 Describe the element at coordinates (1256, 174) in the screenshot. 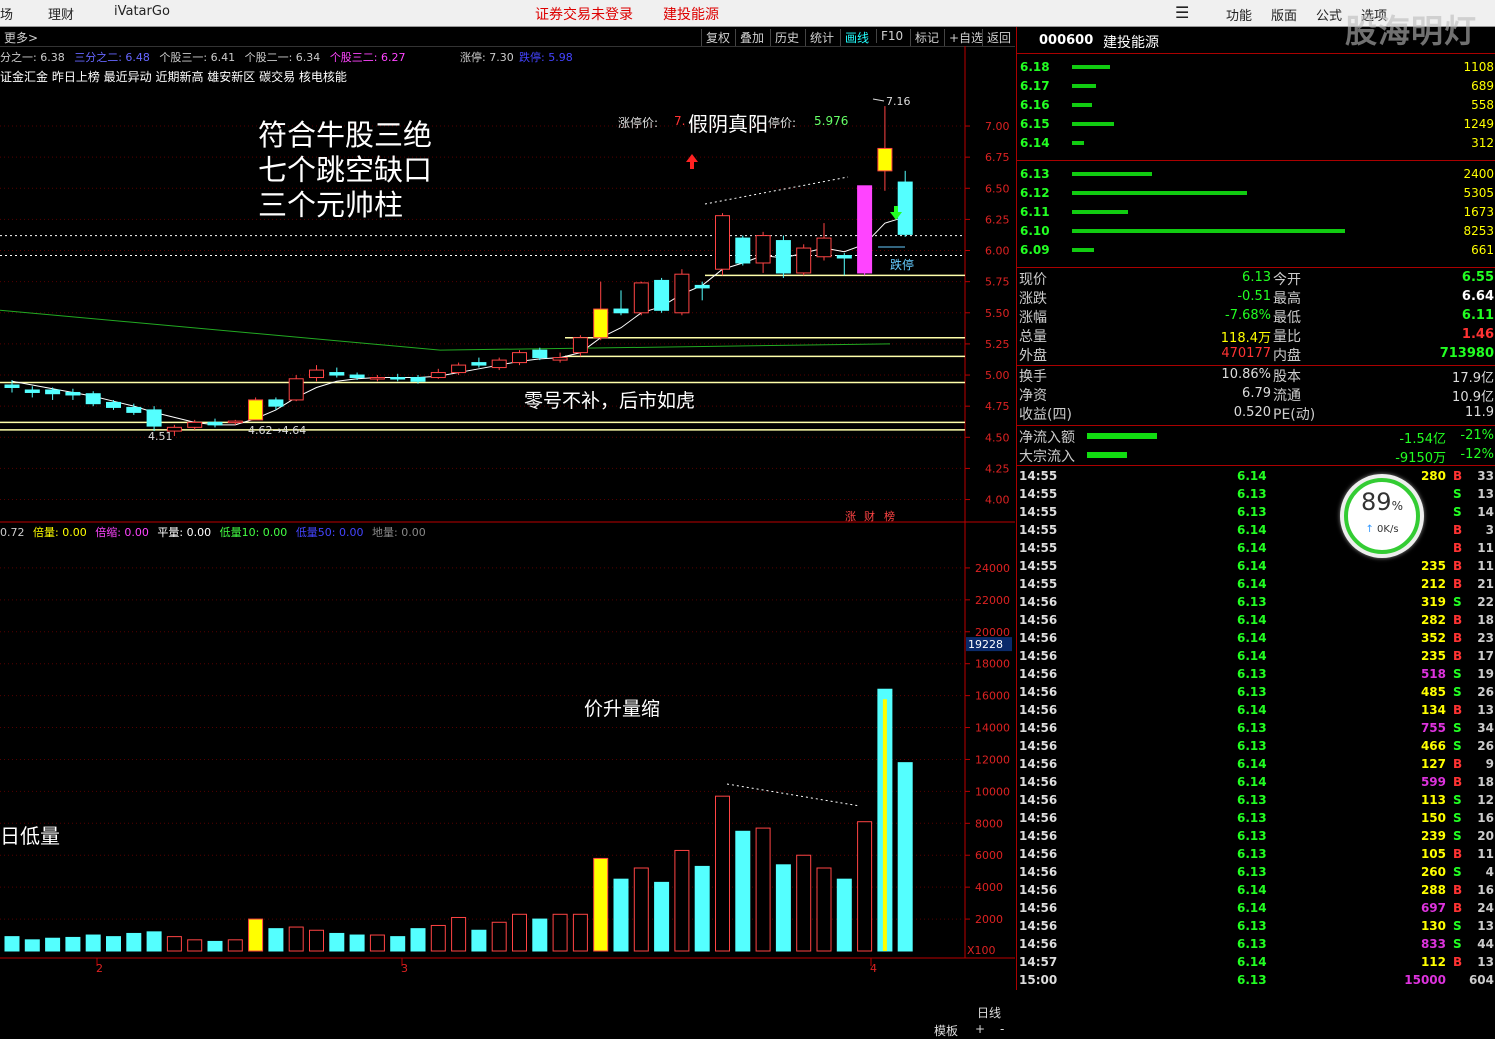

I see `buy-order-row: 6.13 2400` at that location.